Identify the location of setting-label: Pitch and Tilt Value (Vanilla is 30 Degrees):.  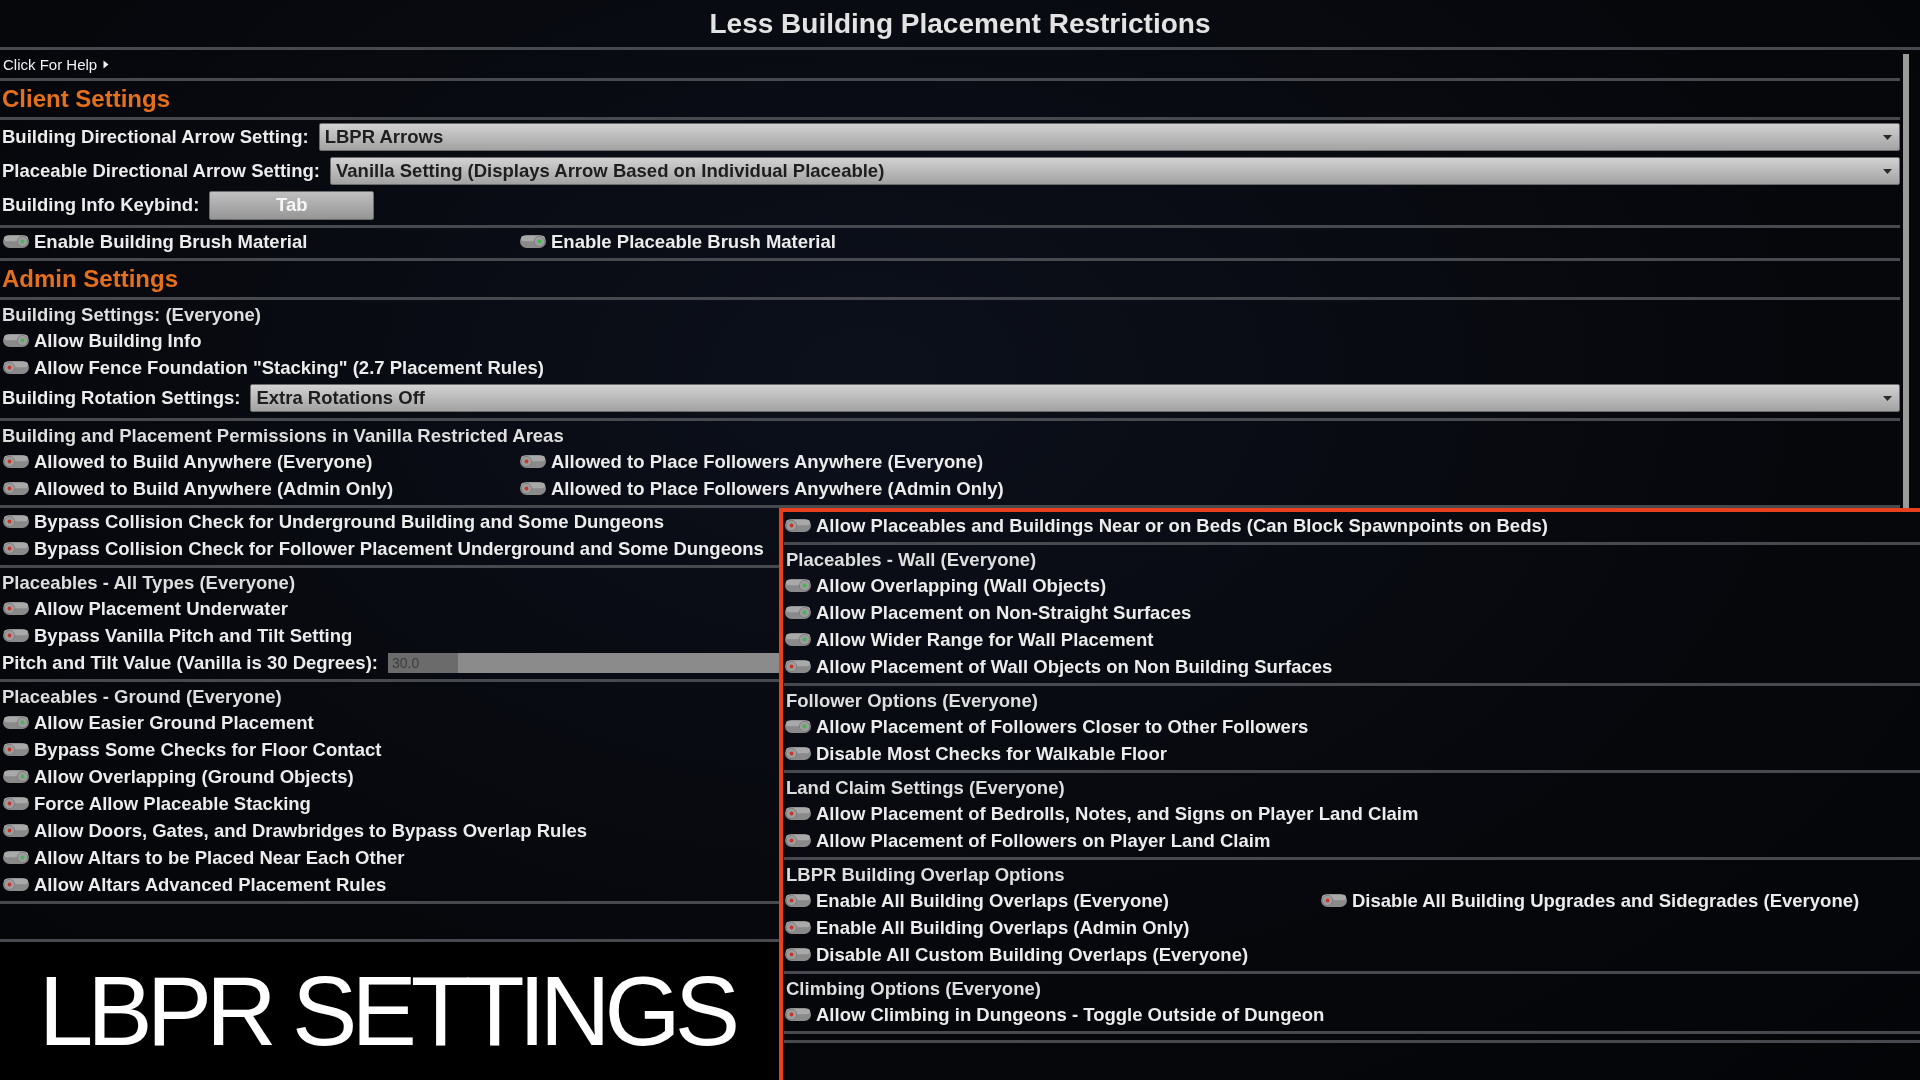
(190, 662).